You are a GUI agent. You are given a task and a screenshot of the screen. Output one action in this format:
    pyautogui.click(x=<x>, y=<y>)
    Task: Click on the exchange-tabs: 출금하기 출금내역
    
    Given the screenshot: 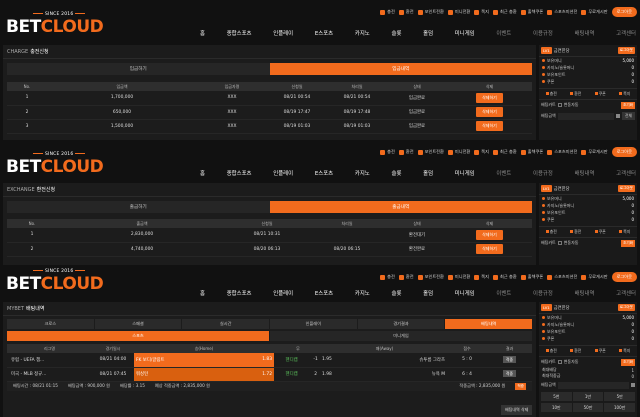 What is the action you would take?
    pyautogui.click(x=269, y=207)
    